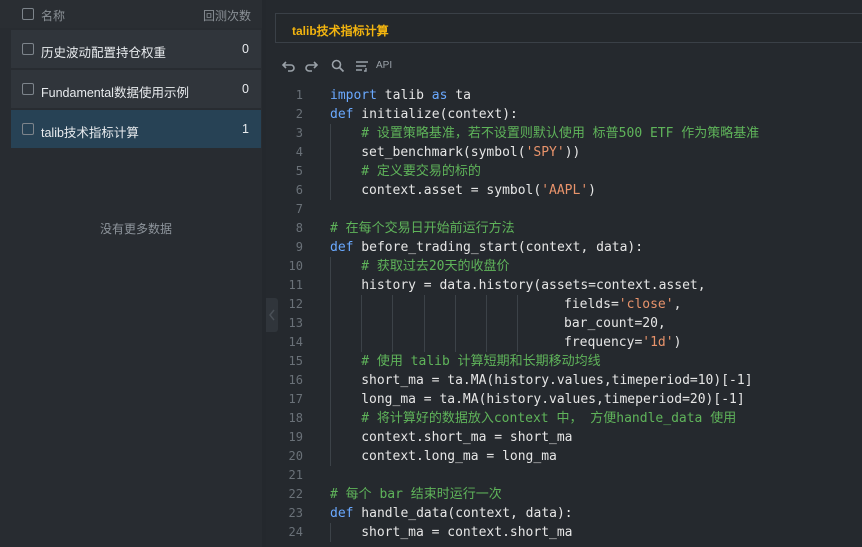  What do you see at coordinates (299, 247) in the screenshot?
I see `line-number: 9` at bounding box center [299, 247].